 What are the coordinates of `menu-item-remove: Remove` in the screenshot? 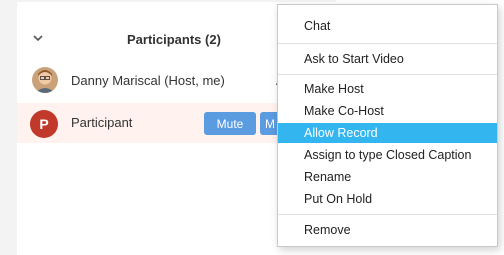 It's located at (387, 230).